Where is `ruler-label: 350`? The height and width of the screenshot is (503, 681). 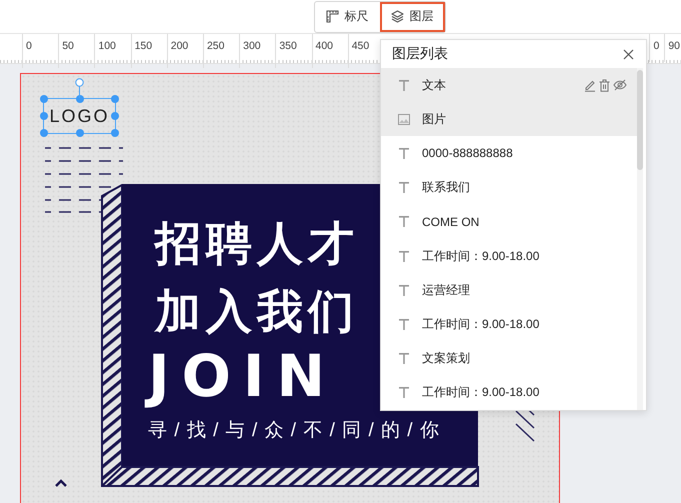
ruler-label: 350 is located at coordinates (293, 51).